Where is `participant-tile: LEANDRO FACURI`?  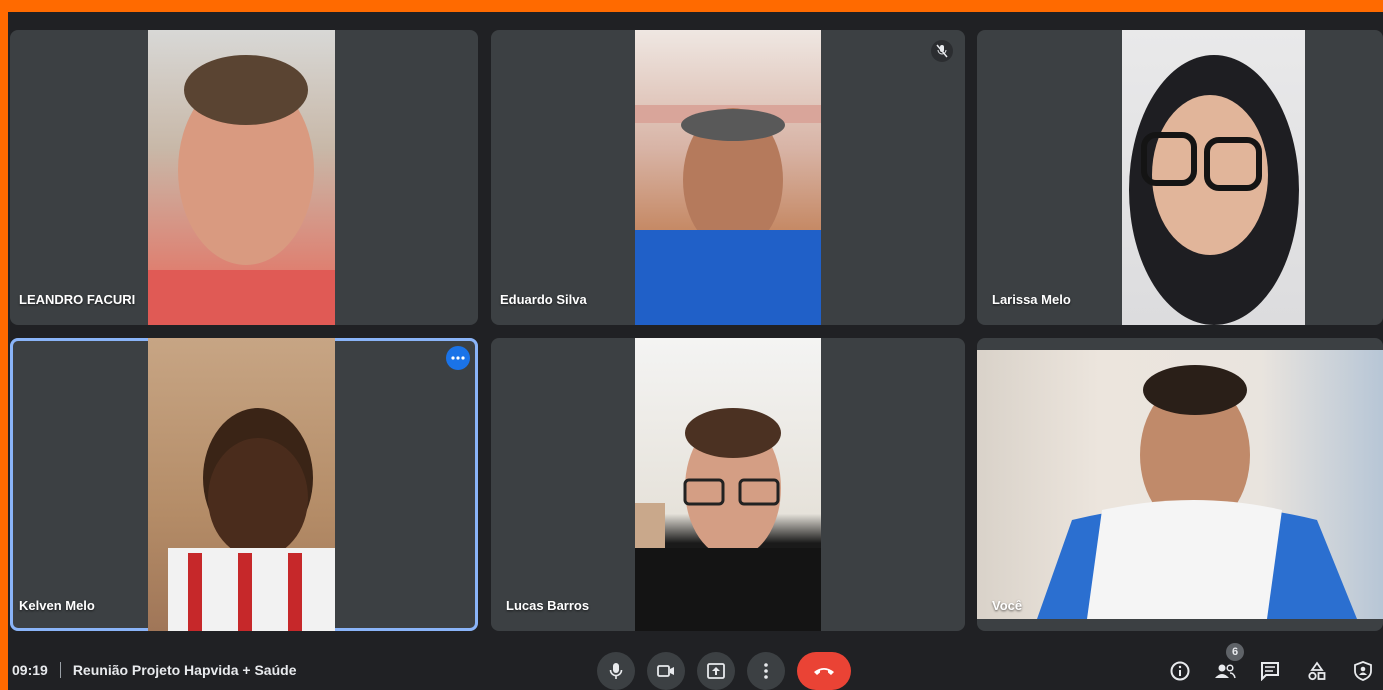
participant-tile: LEANDRO FACURI is located at coordinates (244, 177).